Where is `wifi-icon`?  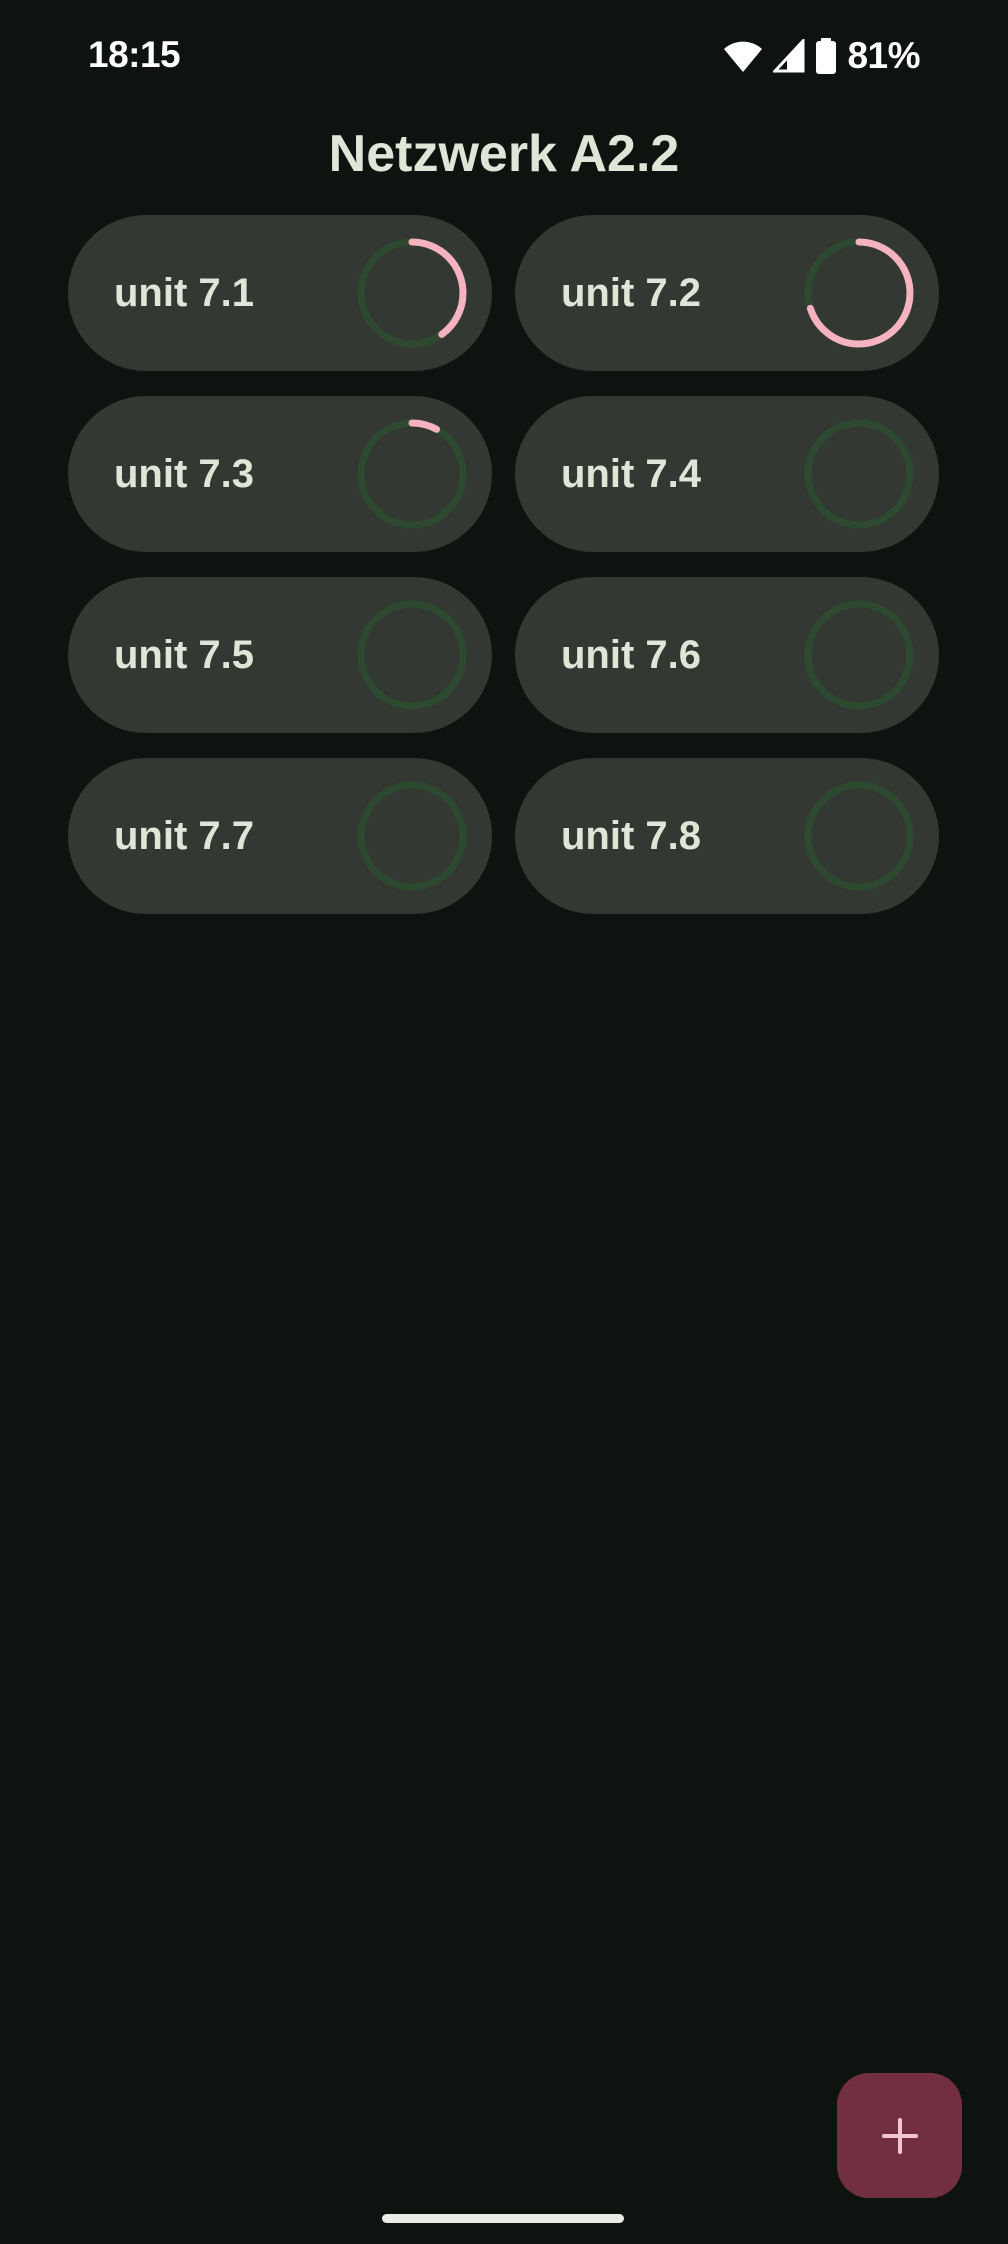
wifi-icon is located at coordinates (743, 56).